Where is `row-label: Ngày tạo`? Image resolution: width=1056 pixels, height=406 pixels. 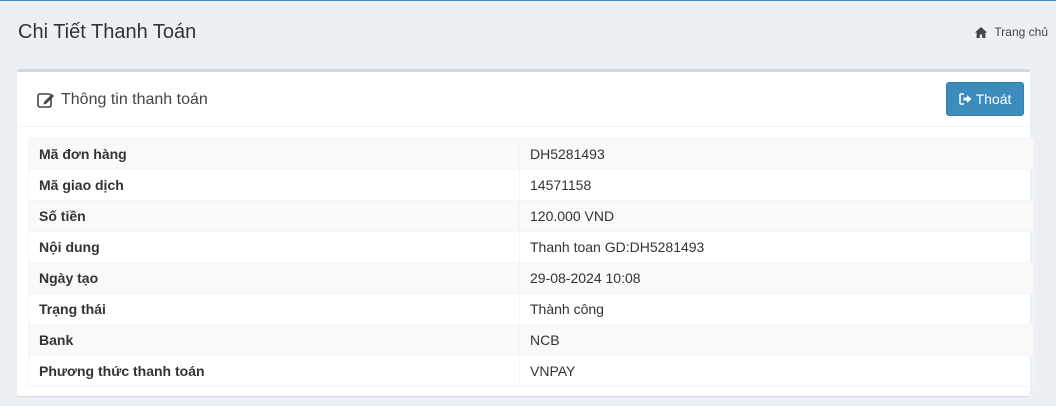 row-label: Ngày tạo is located at coordinates (274, 278).